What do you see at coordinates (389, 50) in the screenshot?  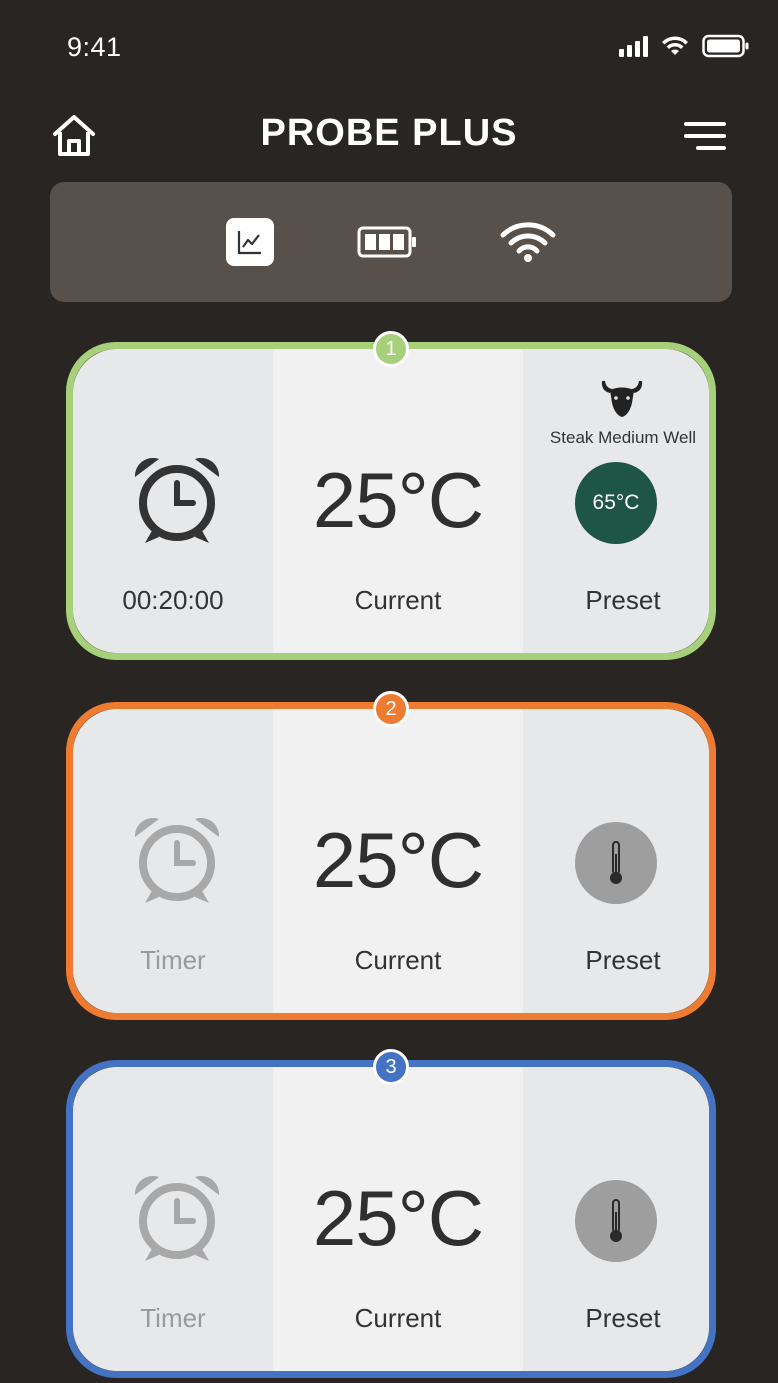 I see `status-bar: 9:41` at bounding box center [389, 50].